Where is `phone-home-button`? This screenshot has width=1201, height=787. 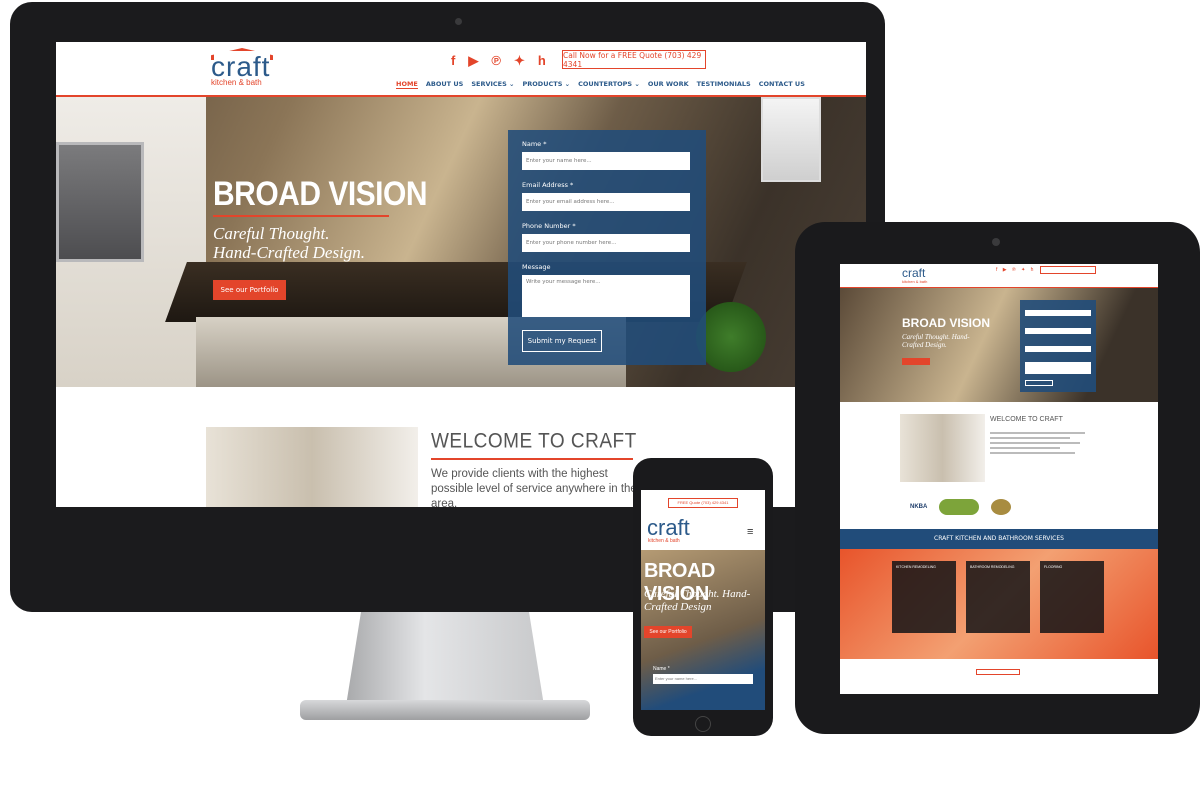 phone-home-button is located at coordinates (703, 724).